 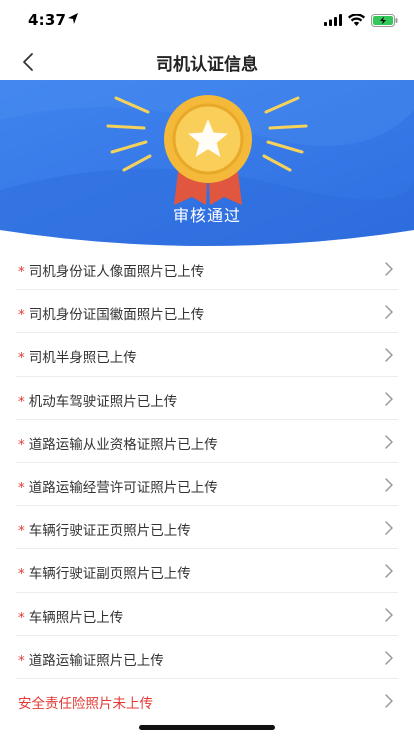 I want to click on item-label-text: 安全责任险照片未上传, so click(x=85, y=703).